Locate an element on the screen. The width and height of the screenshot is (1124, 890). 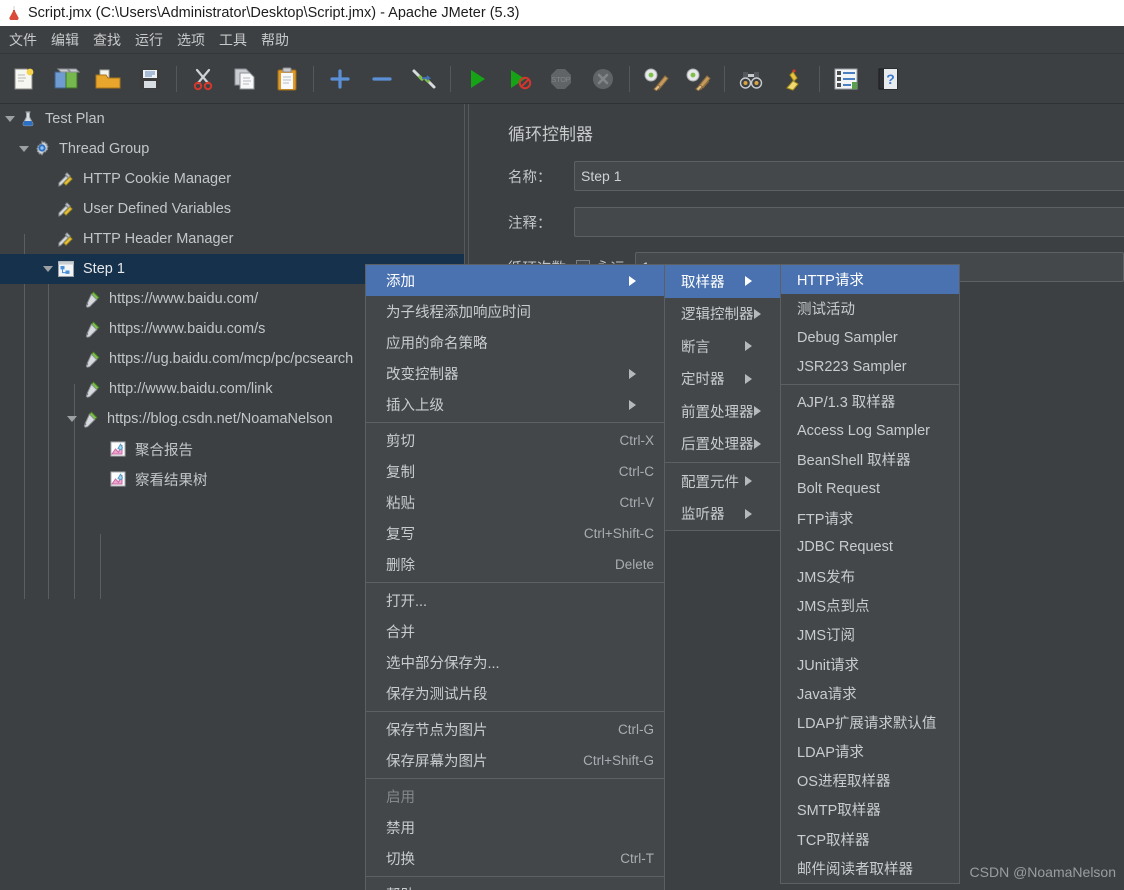
submenu-item-sampler: 取样器 is located at coordinates (722, 281).